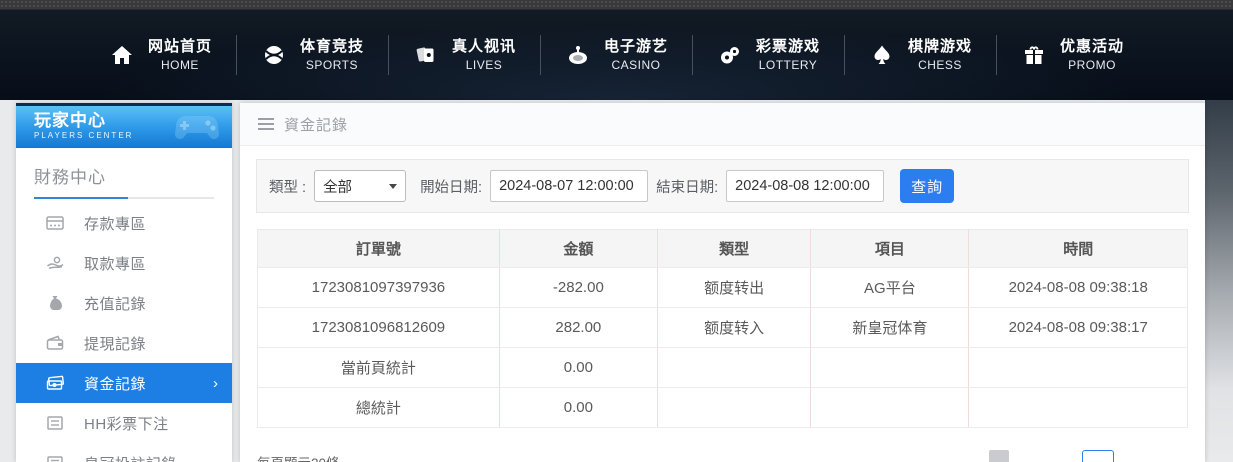 The image size is (1233, 462). Describe the element at coordinates (940, 46) in the screenshot. I see `nav-label-zh: 棋牌游戏` at that location.